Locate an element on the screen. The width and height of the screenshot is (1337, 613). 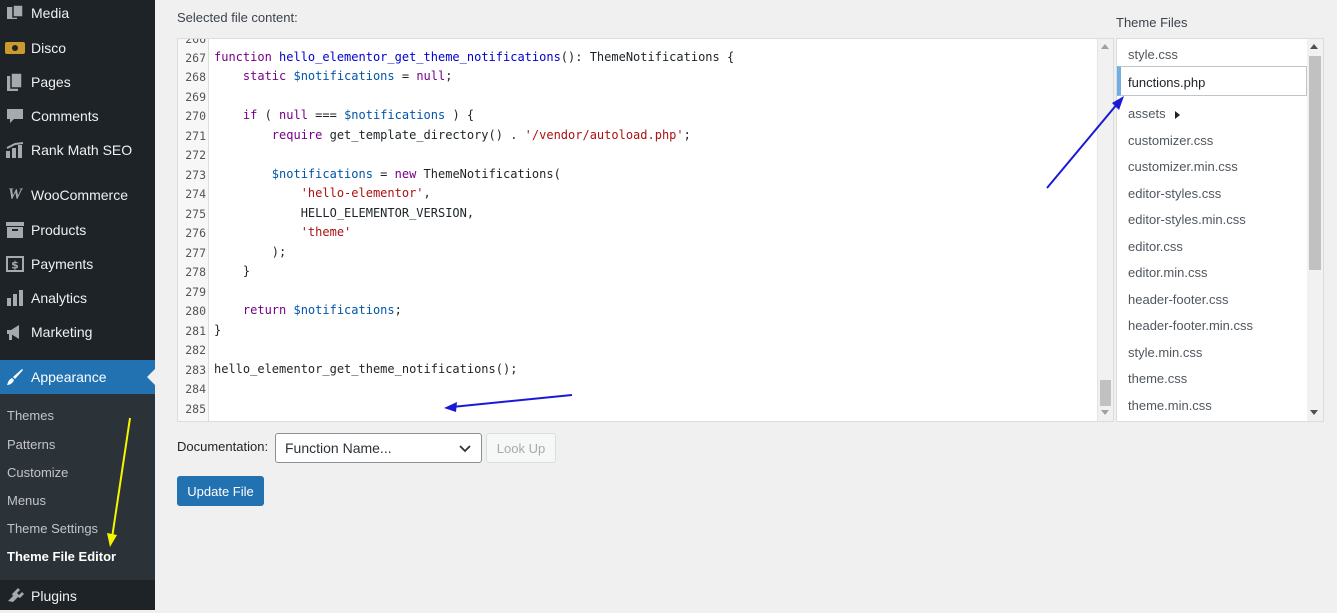
active-indicator is located at coordinates (151, 377).